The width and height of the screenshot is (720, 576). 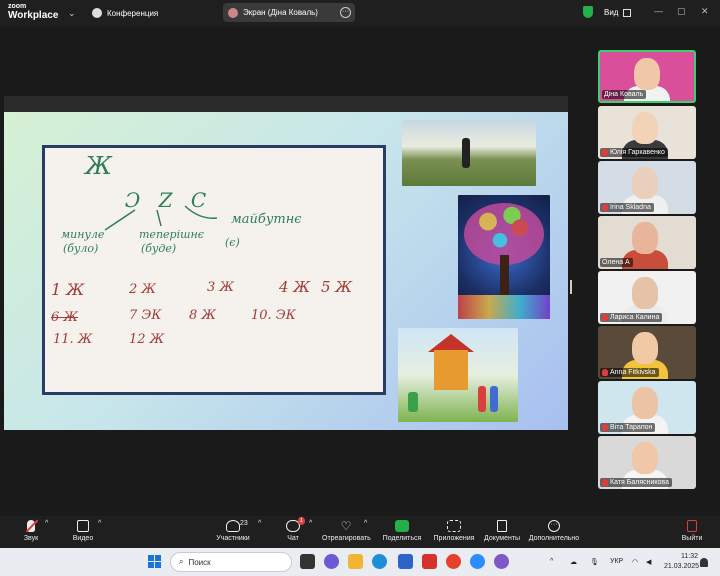 I want to click on file-explorer-icon, so click(x=355, y=561).